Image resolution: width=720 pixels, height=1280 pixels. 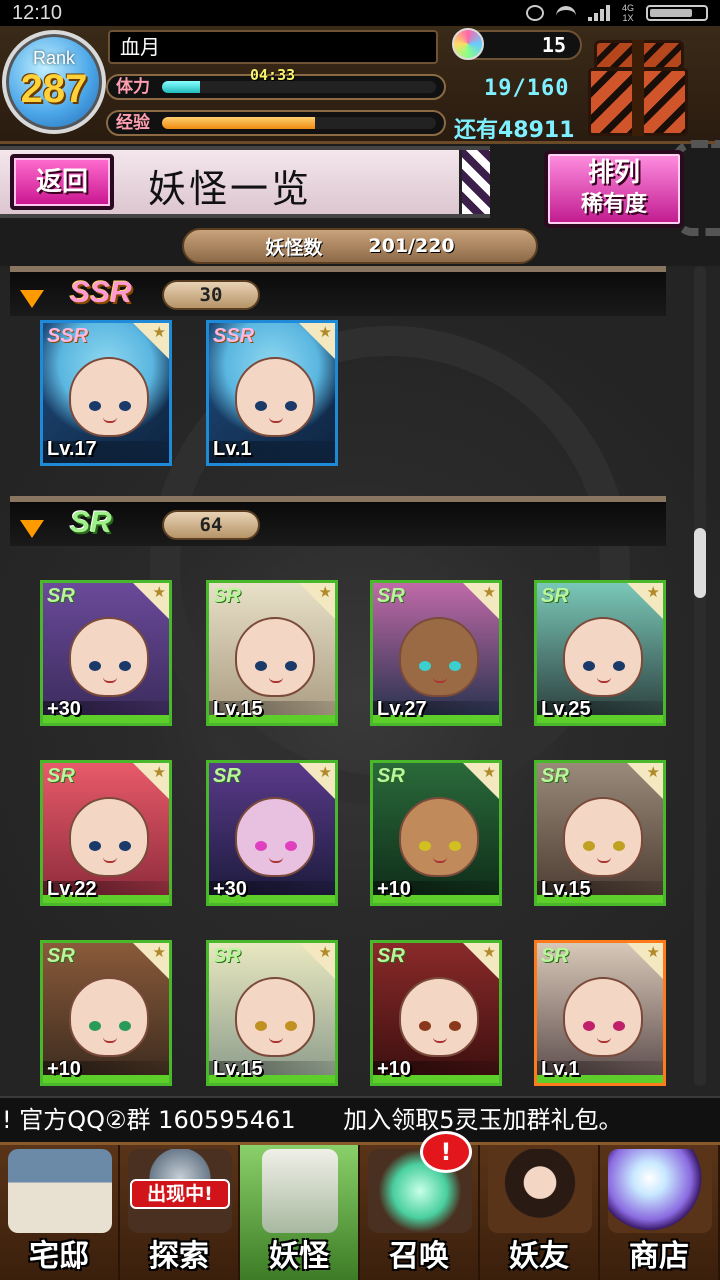 I want to click on nav-explore-label: 探索, so click(x=179, y=1256).